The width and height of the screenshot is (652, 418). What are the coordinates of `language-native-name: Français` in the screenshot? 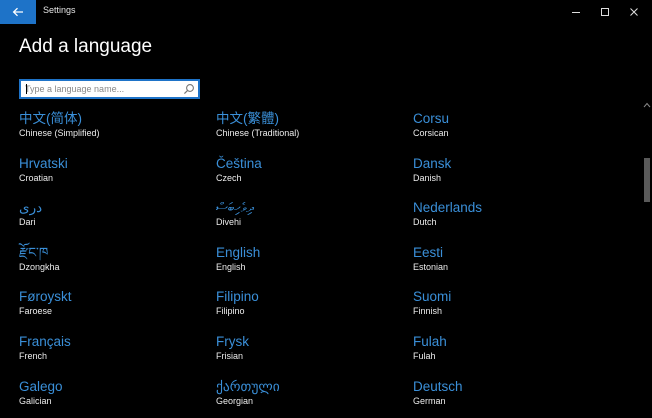 It's located at (45, 341).